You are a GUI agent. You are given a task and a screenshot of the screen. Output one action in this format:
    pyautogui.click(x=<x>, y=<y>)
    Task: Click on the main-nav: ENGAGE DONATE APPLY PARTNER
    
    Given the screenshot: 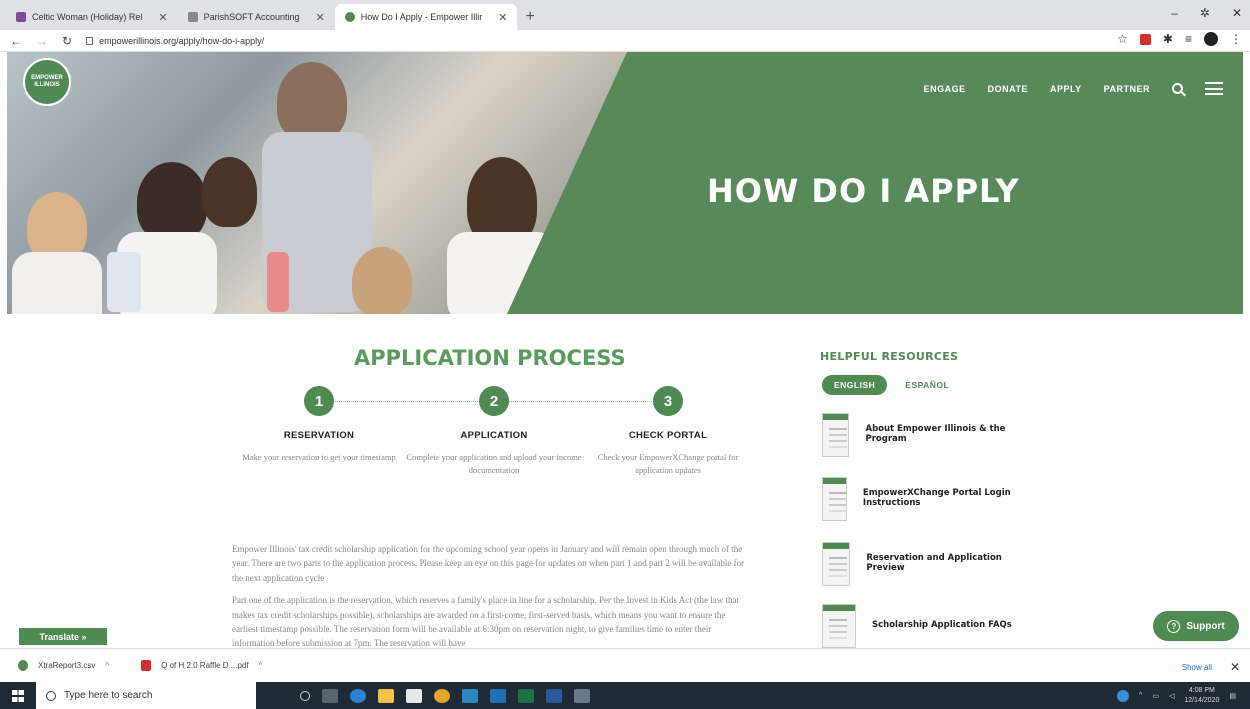 What is the action you would take?
    pyautogui.click(x=1073, y=88)
    